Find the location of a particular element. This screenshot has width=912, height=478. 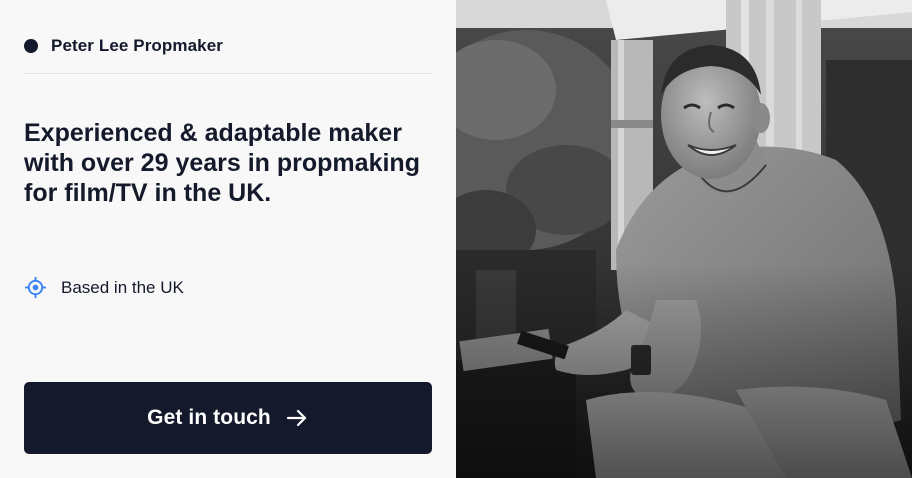

location-info: Based in the UK is located at coordinates (104, 287).